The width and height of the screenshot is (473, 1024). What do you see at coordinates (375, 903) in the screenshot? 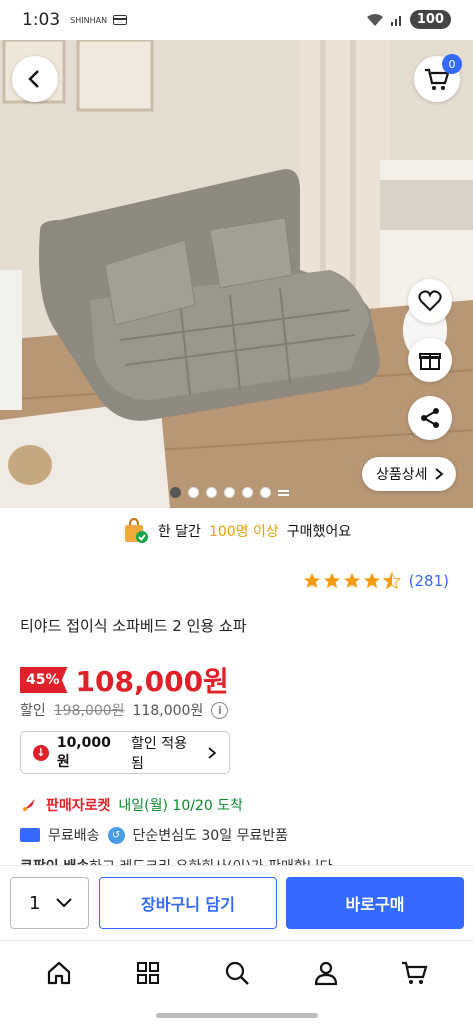
I see `buy-now-button: 바로구매` at bounding box center [375, 903].